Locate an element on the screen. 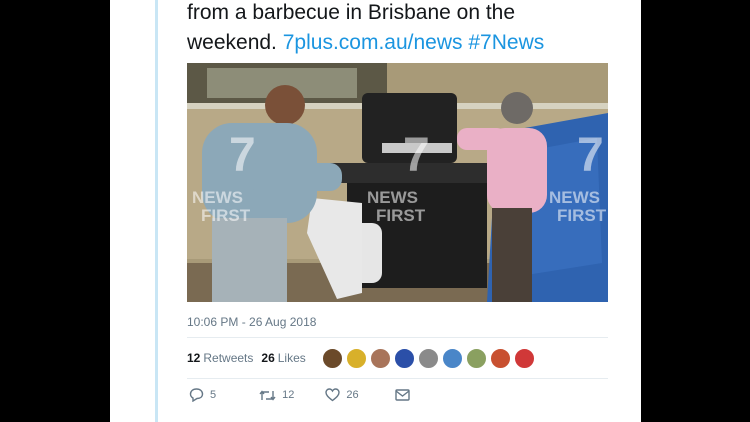  tweet-actions: 5 12 26 is located at coordinates (313, 395).